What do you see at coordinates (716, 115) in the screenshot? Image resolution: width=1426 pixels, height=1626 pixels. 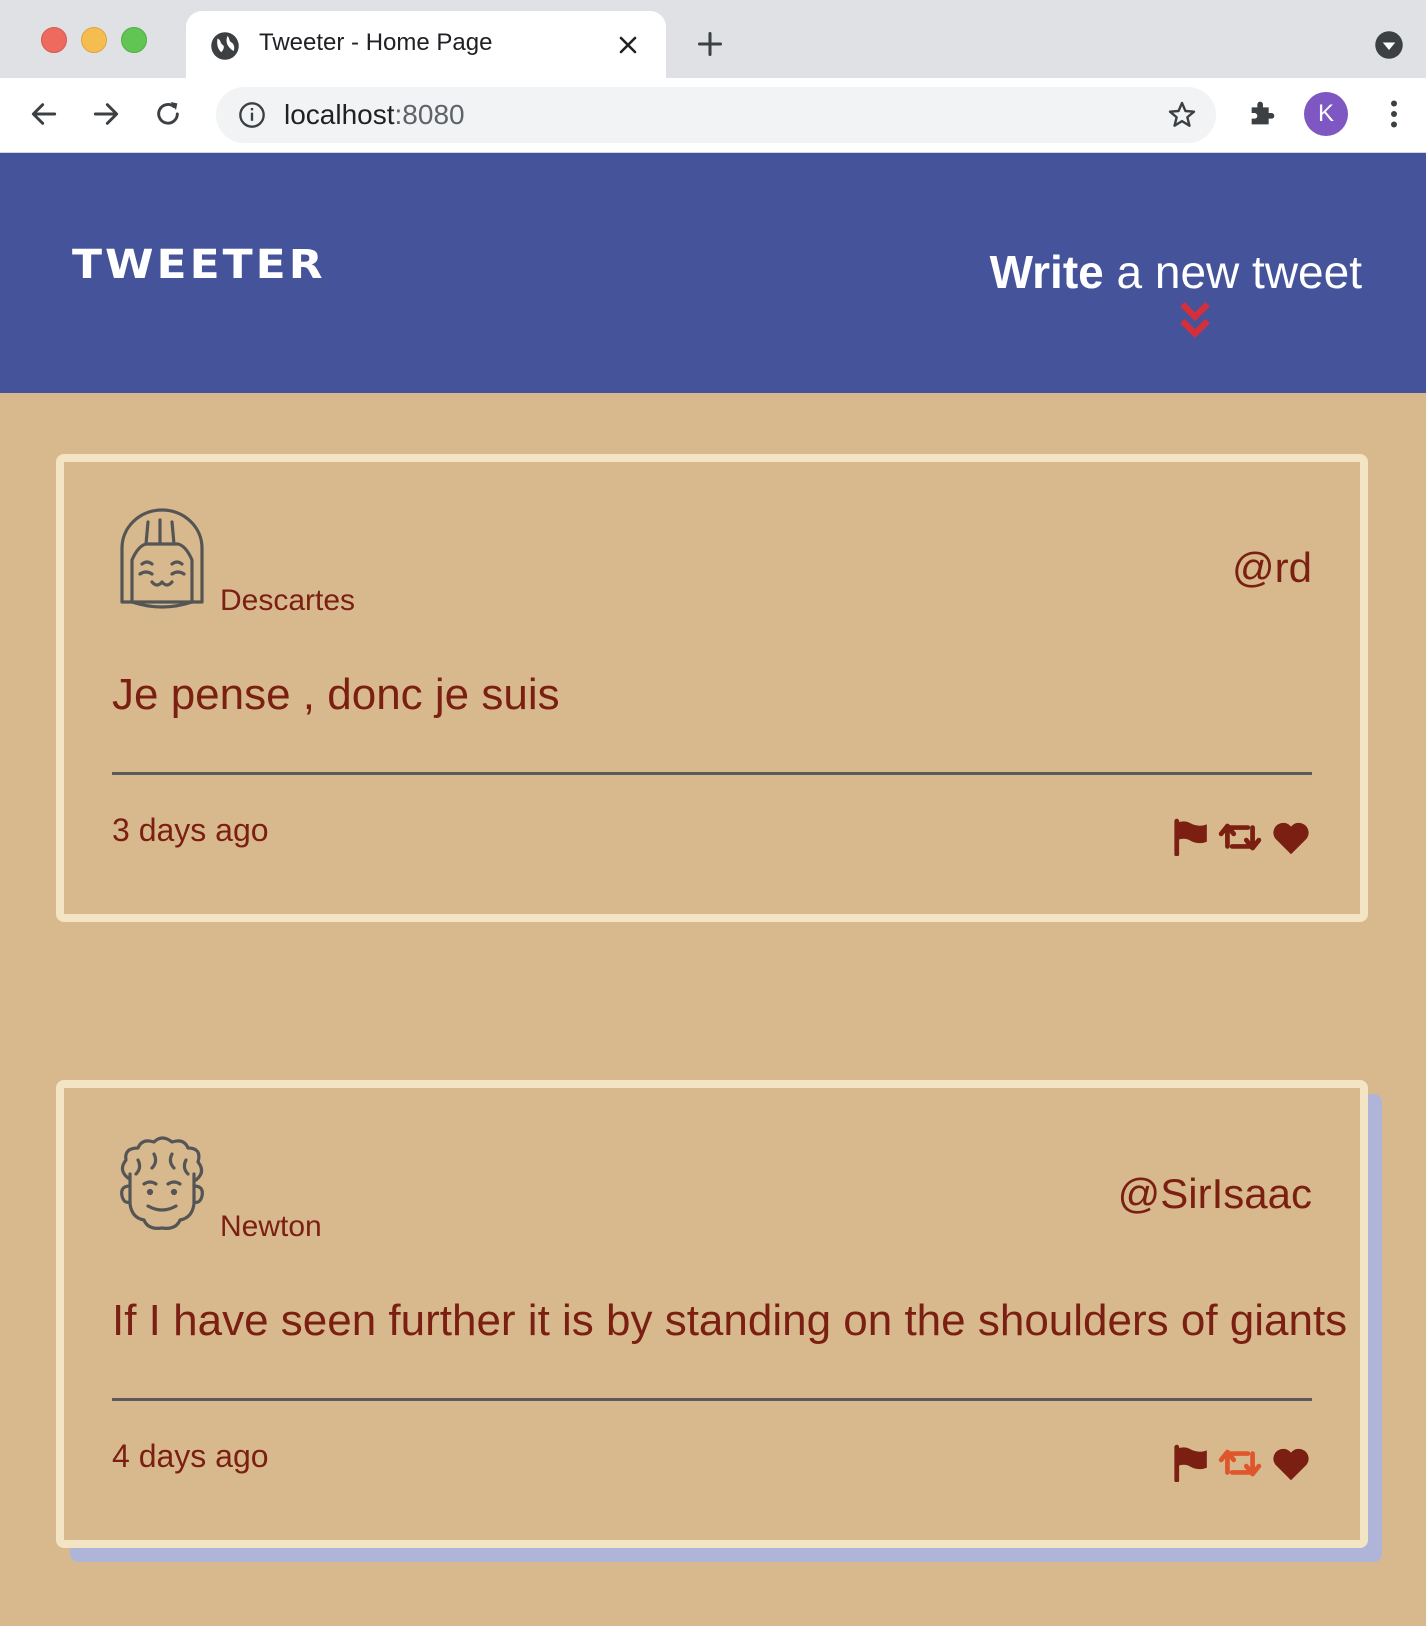 I see `address-bar: localhost:8080` at bounding box center [716, 115].